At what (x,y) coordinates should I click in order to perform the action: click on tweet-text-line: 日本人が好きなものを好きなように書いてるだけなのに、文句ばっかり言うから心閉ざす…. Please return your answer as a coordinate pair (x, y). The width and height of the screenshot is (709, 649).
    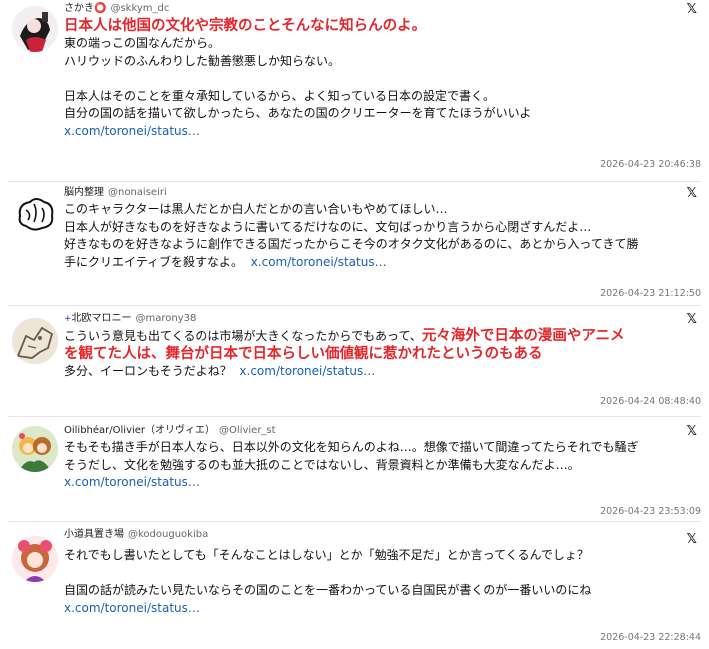
    Looking at the image, I should click on (328, 226).